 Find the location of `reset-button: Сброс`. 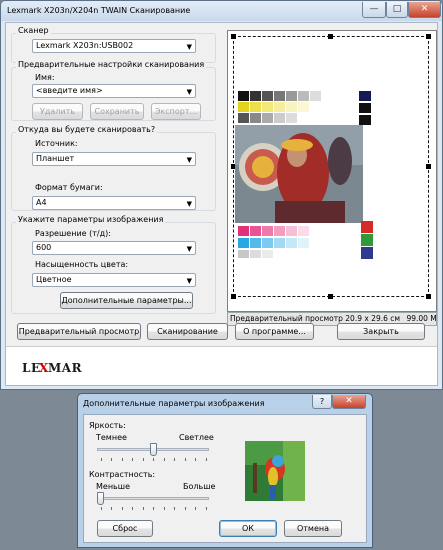

reset-button: Сброс is located at coordinates (125, 528).